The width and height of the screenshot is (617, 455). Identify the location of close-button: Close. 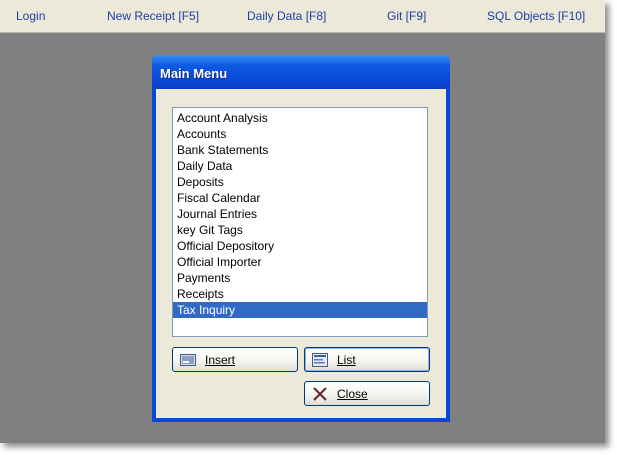
(367, 393).